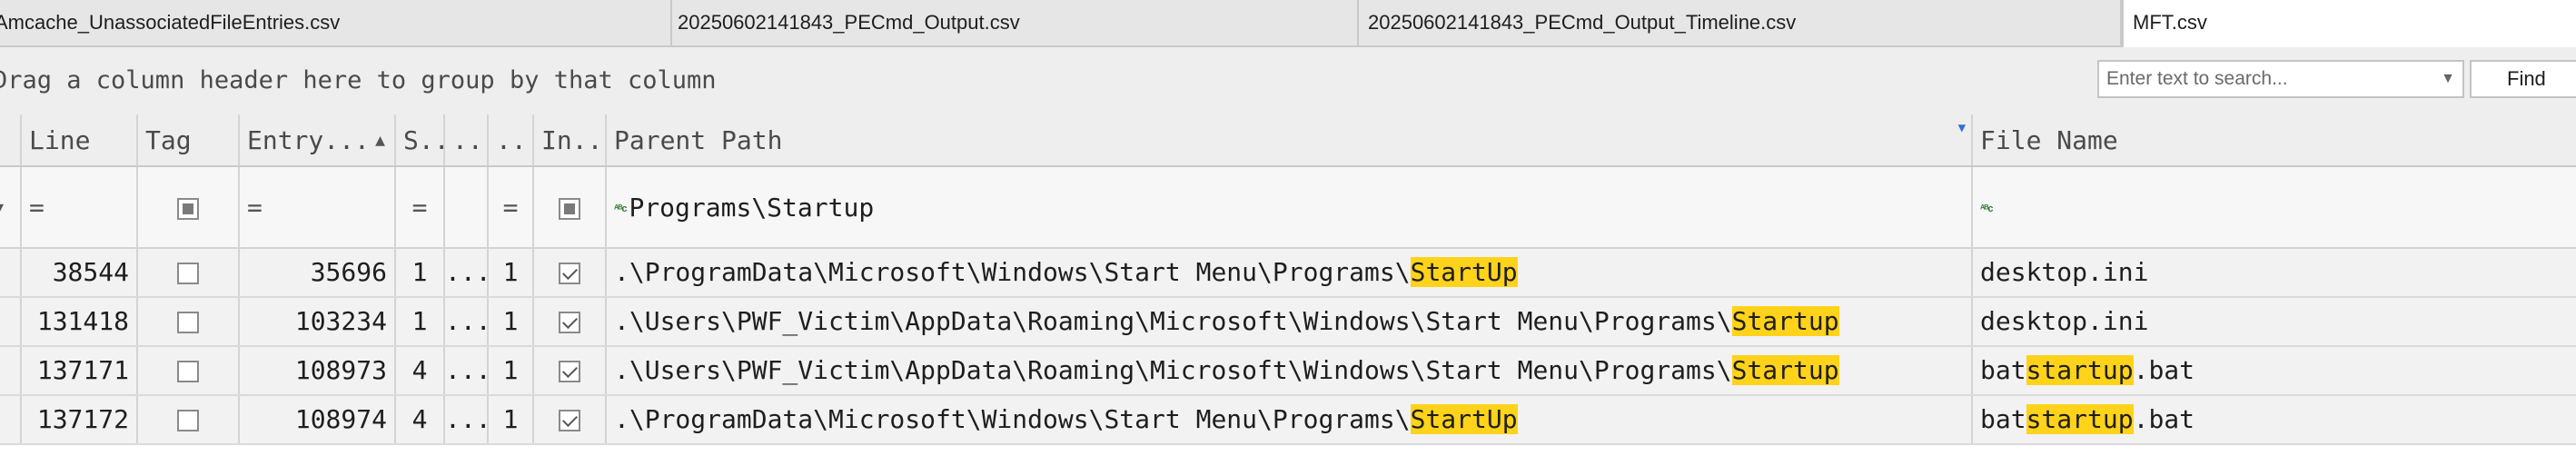 The height and width of the screenshot is (456, 2576). What do you see at coordinates (318, 419) in the screenshot?
I see `cell-entry: 108974` at bounding box center [318, 419].